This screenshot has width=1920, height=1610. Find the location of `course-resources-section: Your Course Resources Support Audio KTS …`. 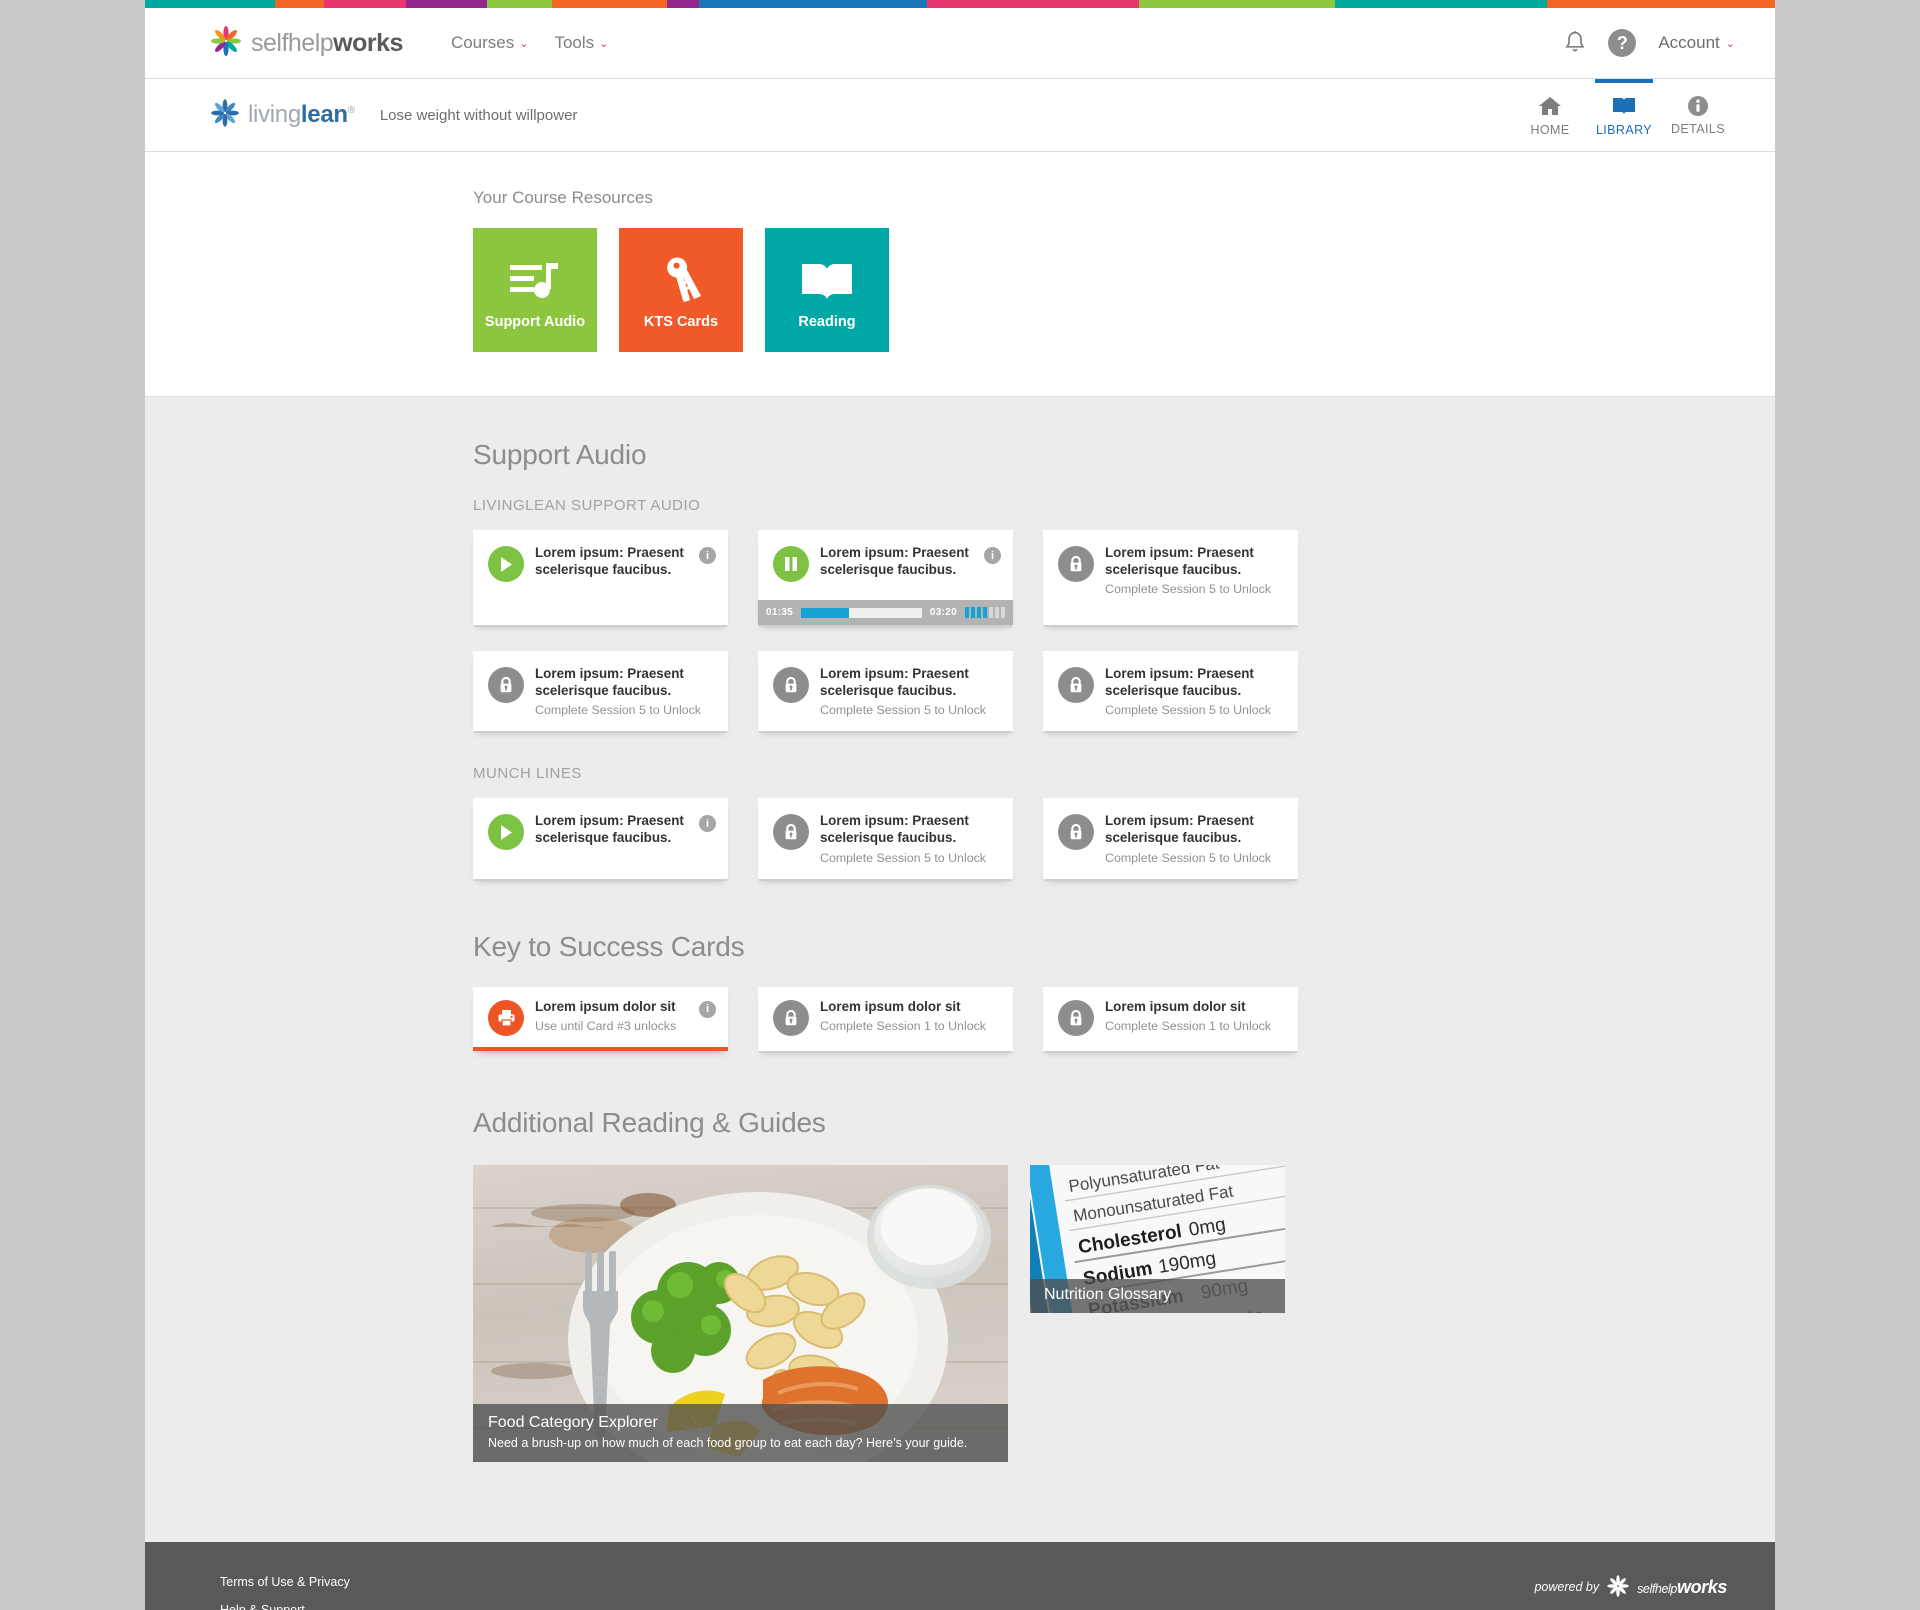

course-resources-section: Your Course Resources Support Audio KTS … is located at coordinates (960, 274).